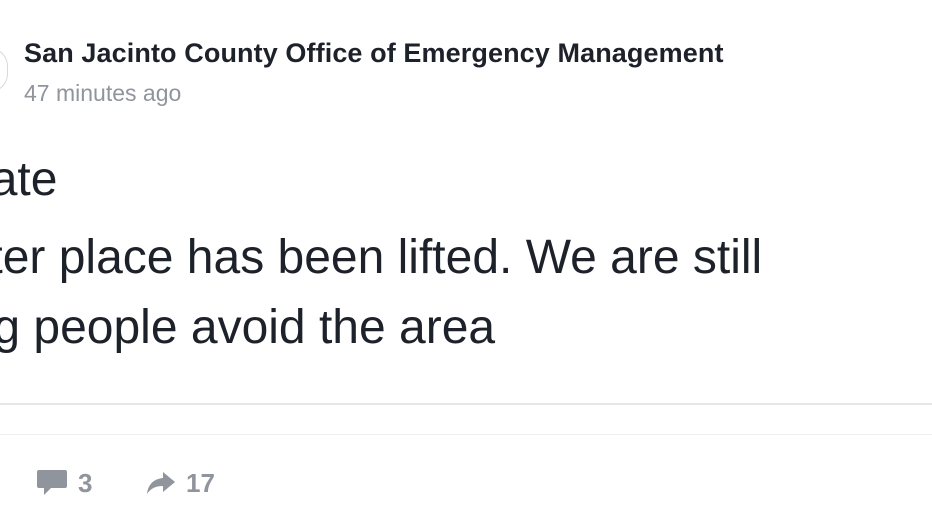 This screenshot has width=932, height=524. Describe the element at coordinates (180, 483) in the screenshot. I see `share-button: 17` at that location.